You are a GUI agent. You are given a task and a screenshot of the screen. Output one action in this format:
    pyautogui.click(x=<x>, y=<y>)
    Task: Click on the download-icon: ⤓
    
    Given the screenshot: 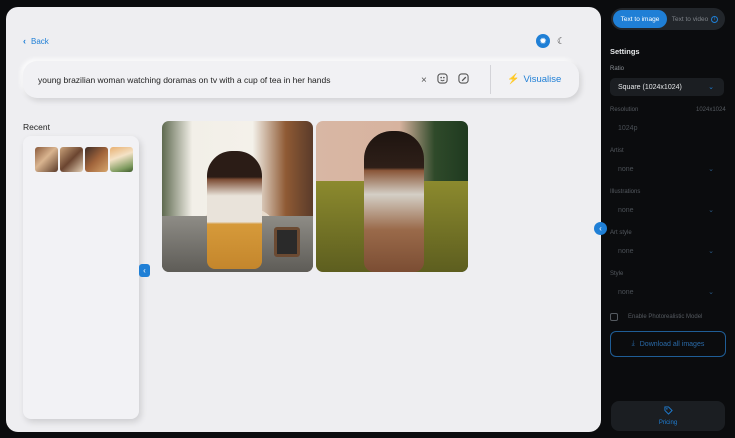 What is the action you would take?
    pyautogui.click(x=633, y=343)
    